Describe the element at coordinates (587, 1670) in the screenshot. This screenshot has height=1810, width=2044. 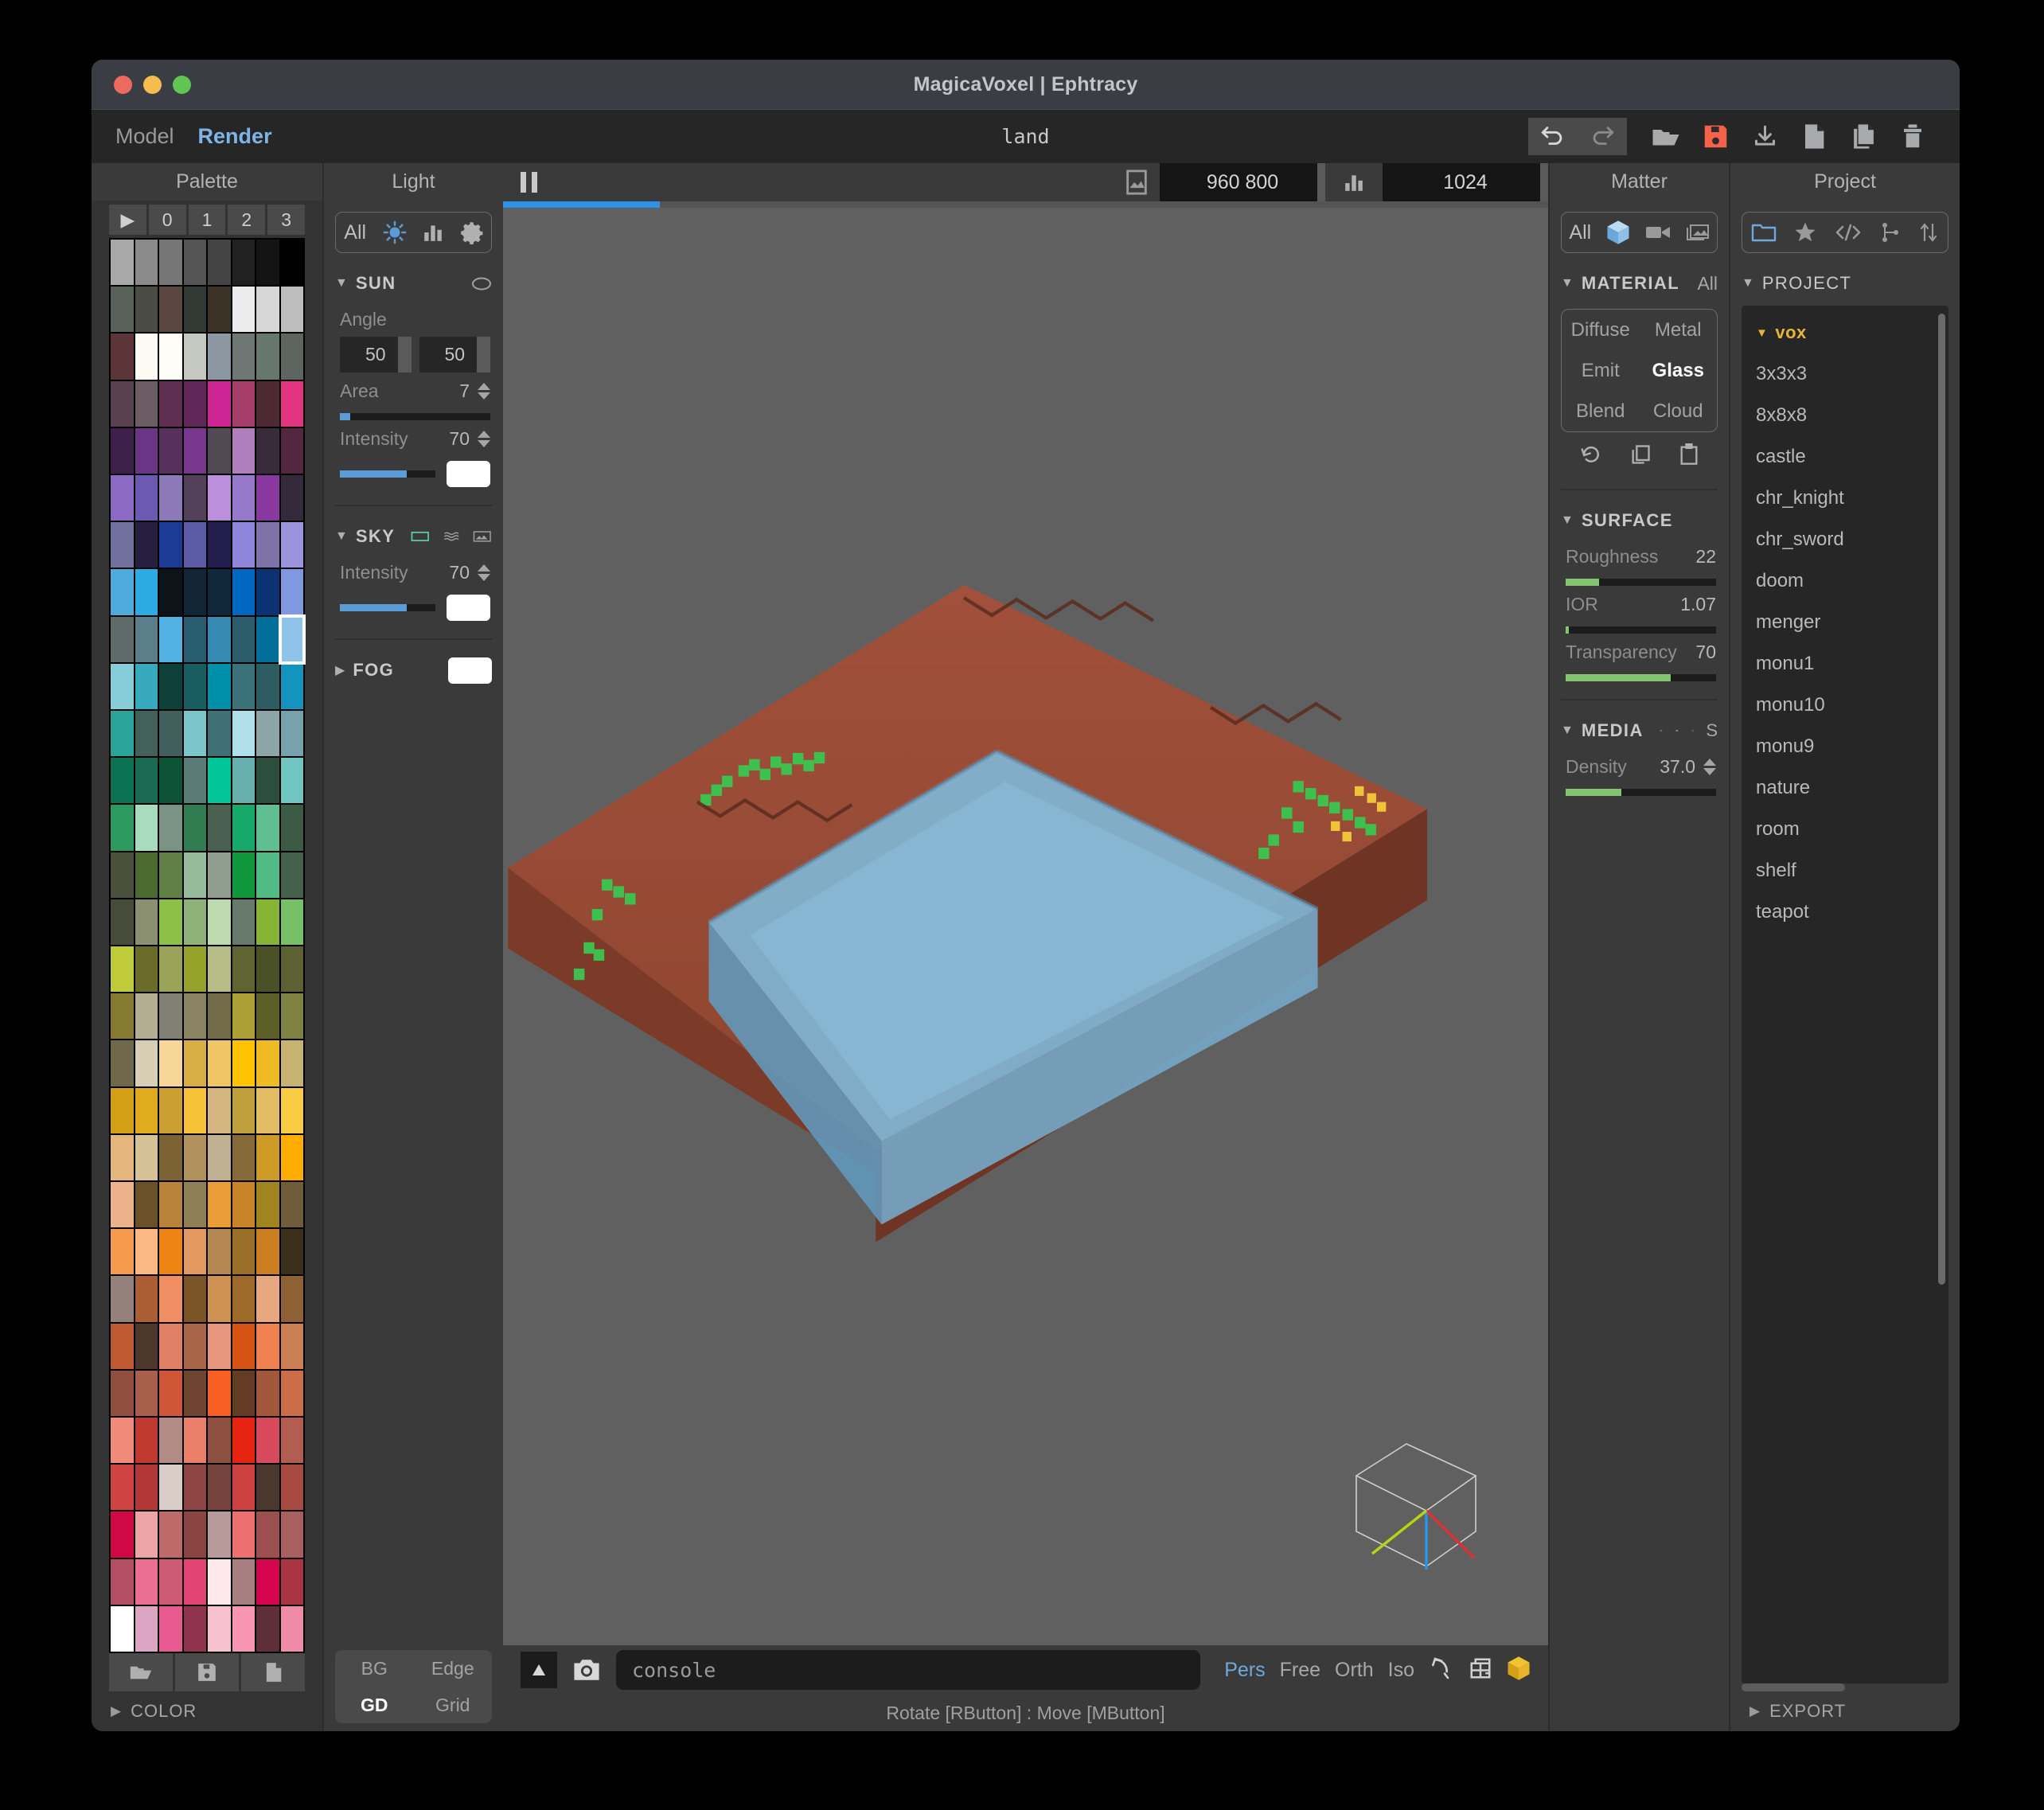
I see `camera-icon` at that location.